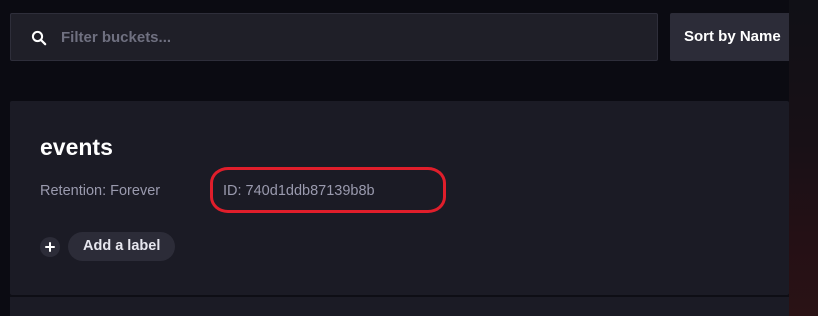  What do you see at coordinates (399, 306) in the screenshot?
I see `bucket-card-next` at bounding box center [399, 306].